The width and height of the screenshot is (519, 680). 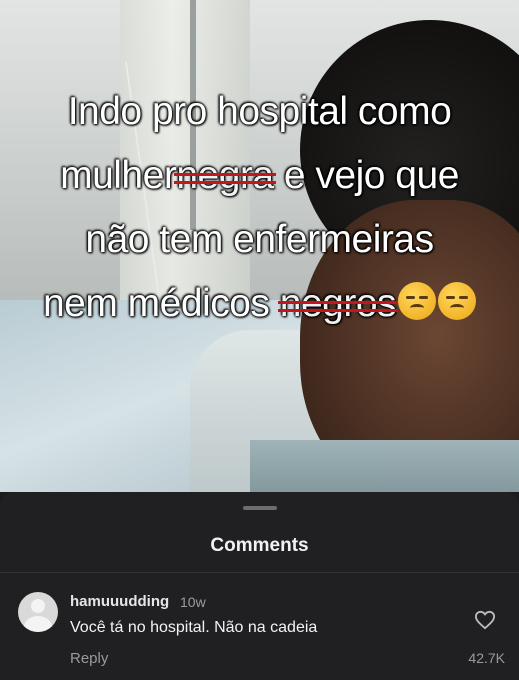 I want to click on sheet-drag-handle, so click(x=260, y=508).